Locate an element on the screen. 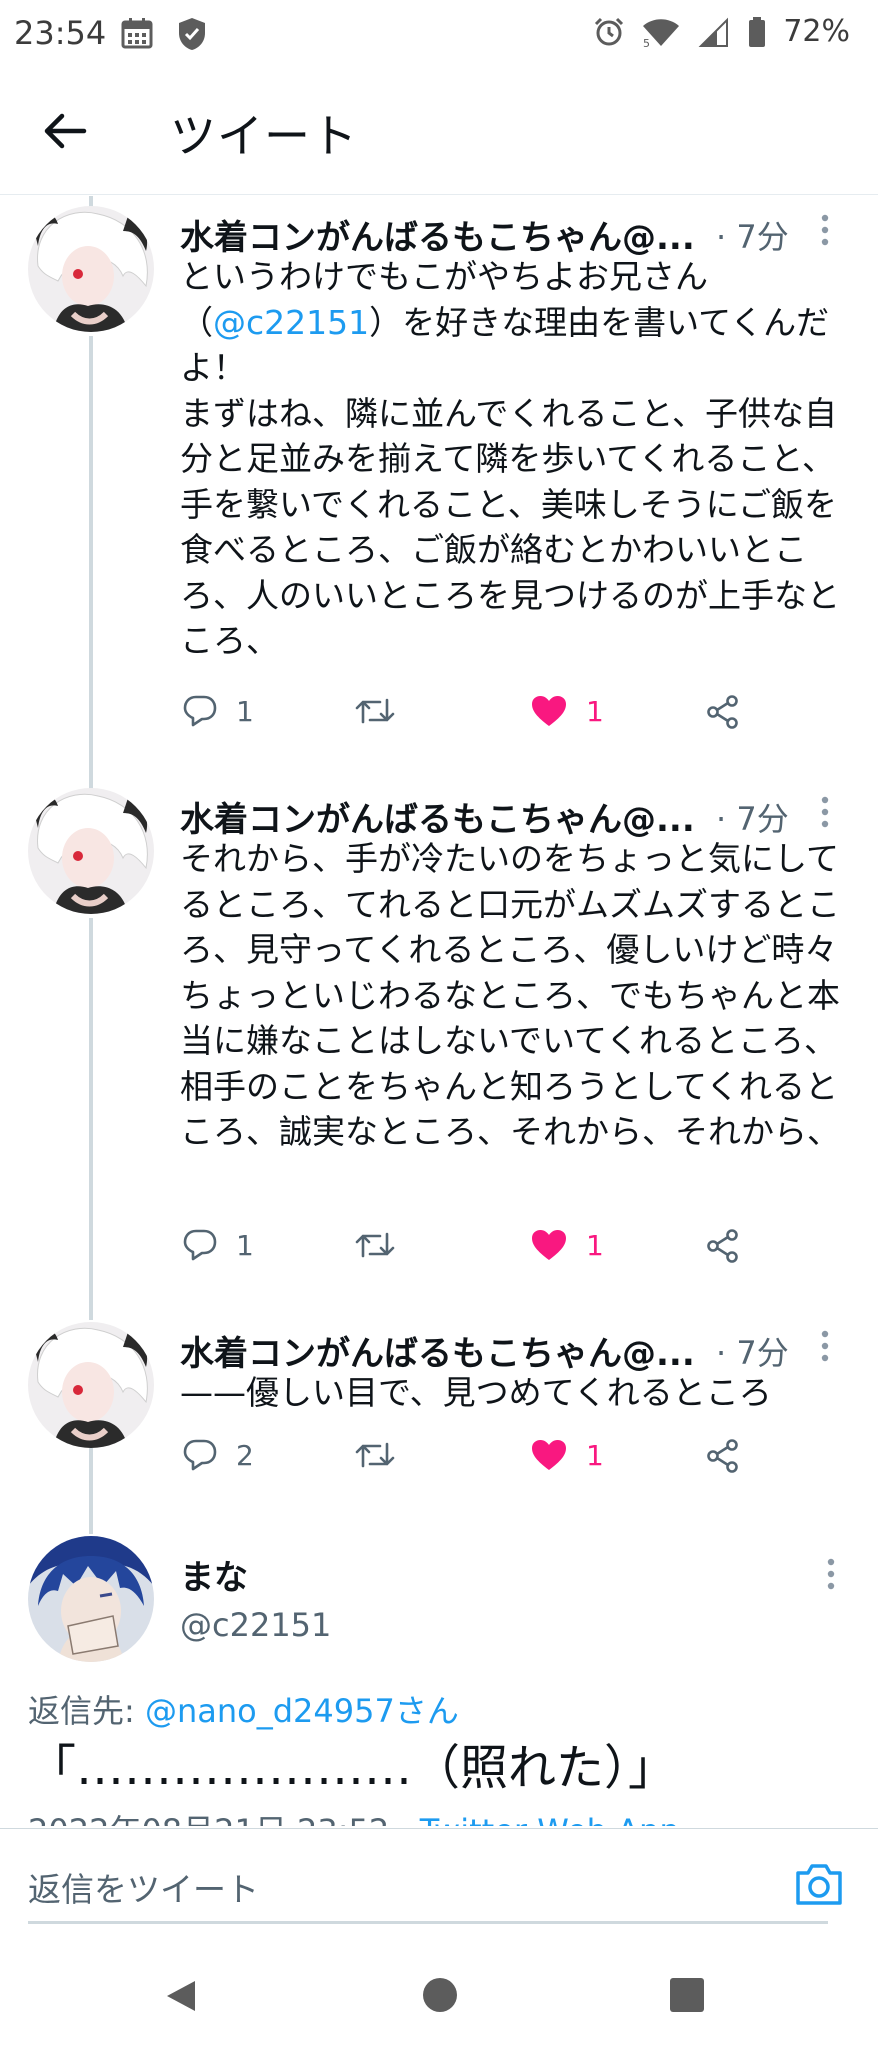 The width and height of the screenshot is (878, 2048). system-nav-bar is located at coordinates (439, 1998).